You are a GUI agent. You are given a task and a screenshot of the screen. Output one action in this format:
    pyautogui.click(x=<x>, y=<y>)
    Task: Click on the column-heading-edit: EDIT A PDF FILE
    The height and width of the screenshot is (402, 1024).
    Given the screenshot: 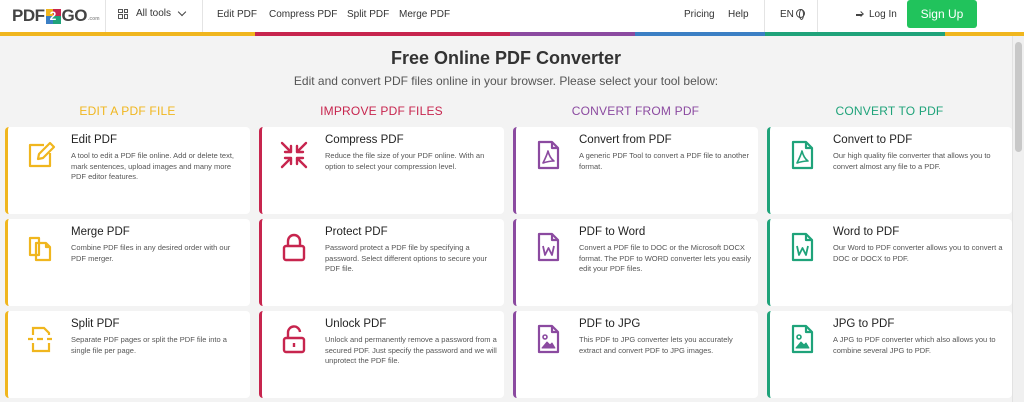 What is the action you would take?
    pyautogui.click(x=127, y=111)
    